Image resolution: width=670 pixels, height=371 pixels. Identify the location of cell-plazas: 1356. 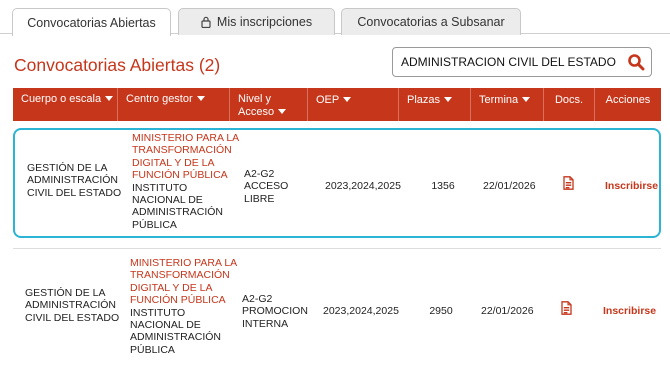
(443, 186).